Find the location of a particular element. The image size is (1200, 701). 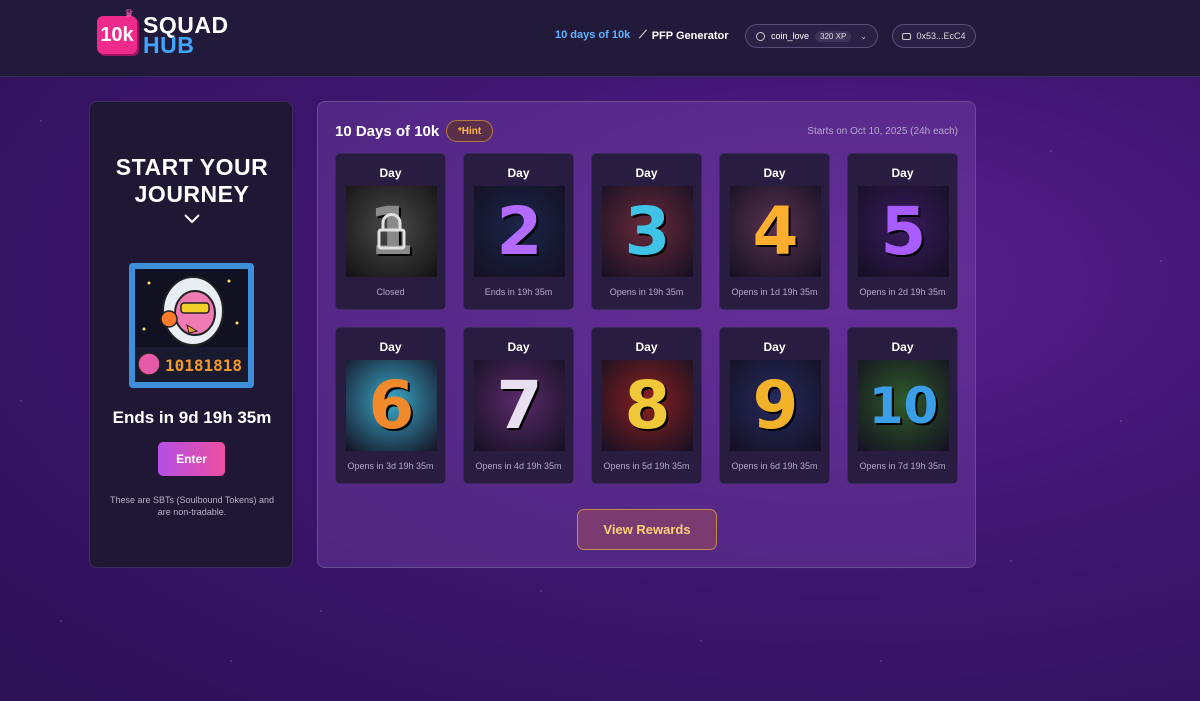

day-status: Opens in 1d 19h 35m is located at coordinates (774, 292).